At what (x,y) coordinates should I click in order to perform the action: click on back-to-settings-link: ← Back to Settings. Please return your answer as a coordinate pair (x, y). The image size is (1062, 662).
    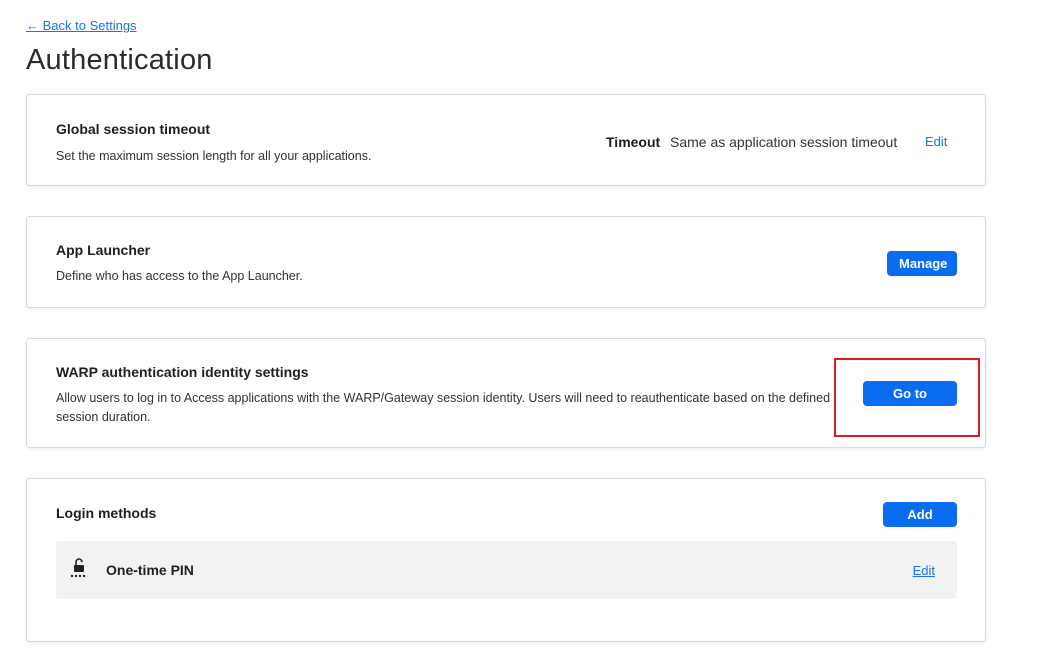
    Looking at the image, I should click on (81, 25).